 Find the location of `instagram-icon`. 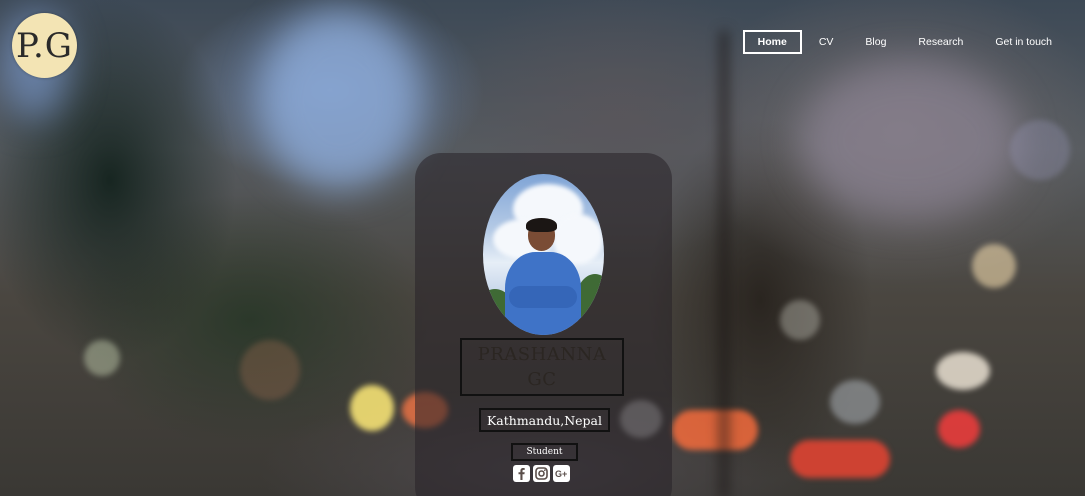

instagram-icon is located at coordinates (541, 473).